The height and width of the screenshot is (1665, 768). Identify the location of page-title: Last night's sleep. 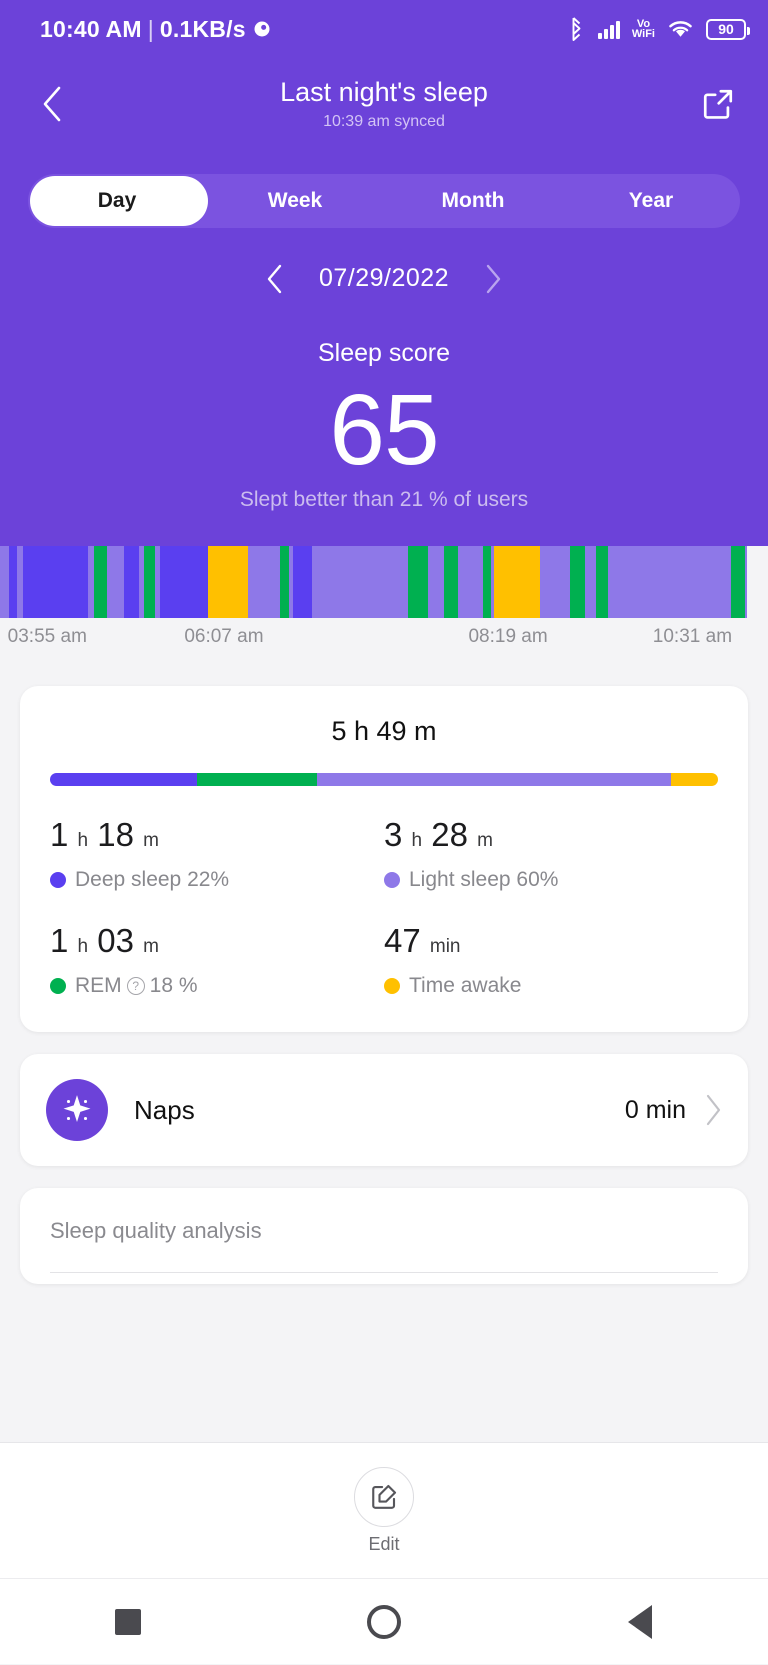
(384, 91).